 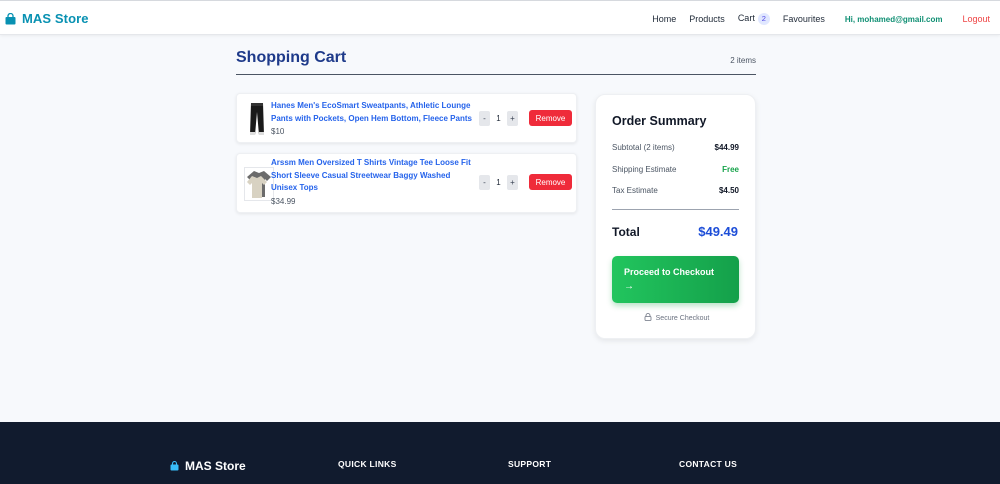 What do you see at coordinates (55, 18) in the screenshot?
I see `brand-name: MAS Store` at bounding box center [55, 18].